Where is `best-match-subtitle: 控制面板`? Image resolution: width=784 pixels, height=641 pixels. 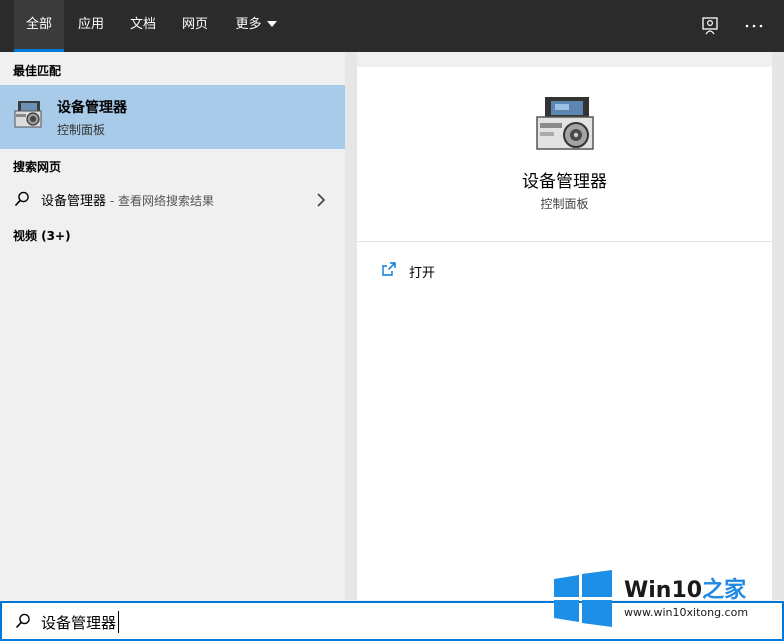
best-match-subtitle: 控制面板 is located at coordinates (81, 130).